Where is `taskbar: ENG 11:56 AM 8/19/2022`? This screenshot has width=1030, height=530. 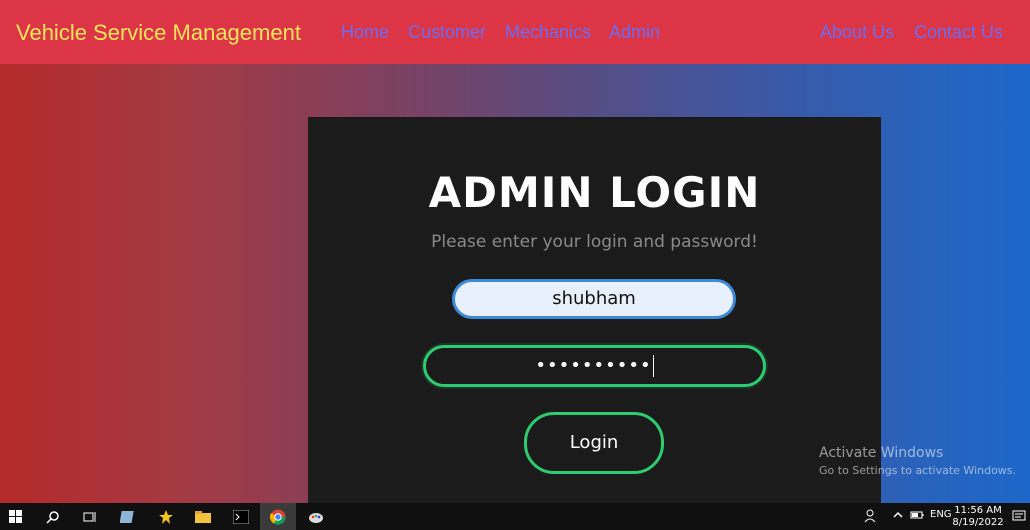 taskbar: ENG 11:56 AM 8/19/2022 is located at coordinates (515, 516).